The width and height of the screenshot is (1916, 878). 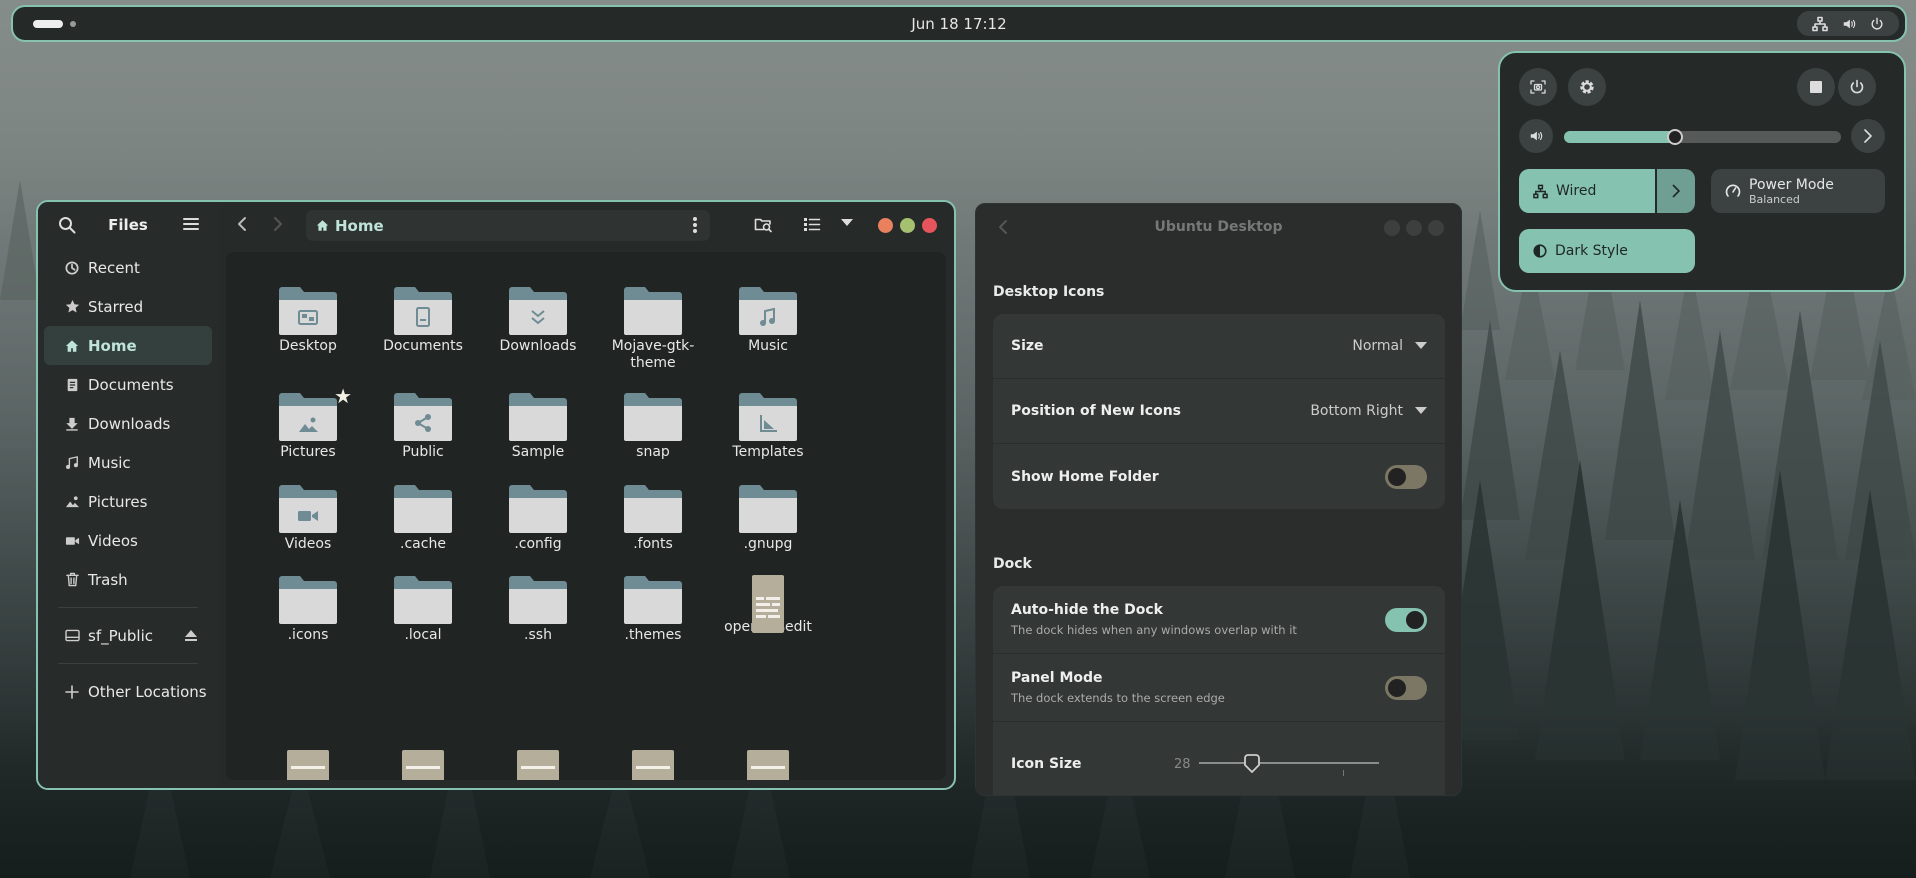 I want to click on sidebar-item-sf-public: sf_Public, so click(x=128, y=635).